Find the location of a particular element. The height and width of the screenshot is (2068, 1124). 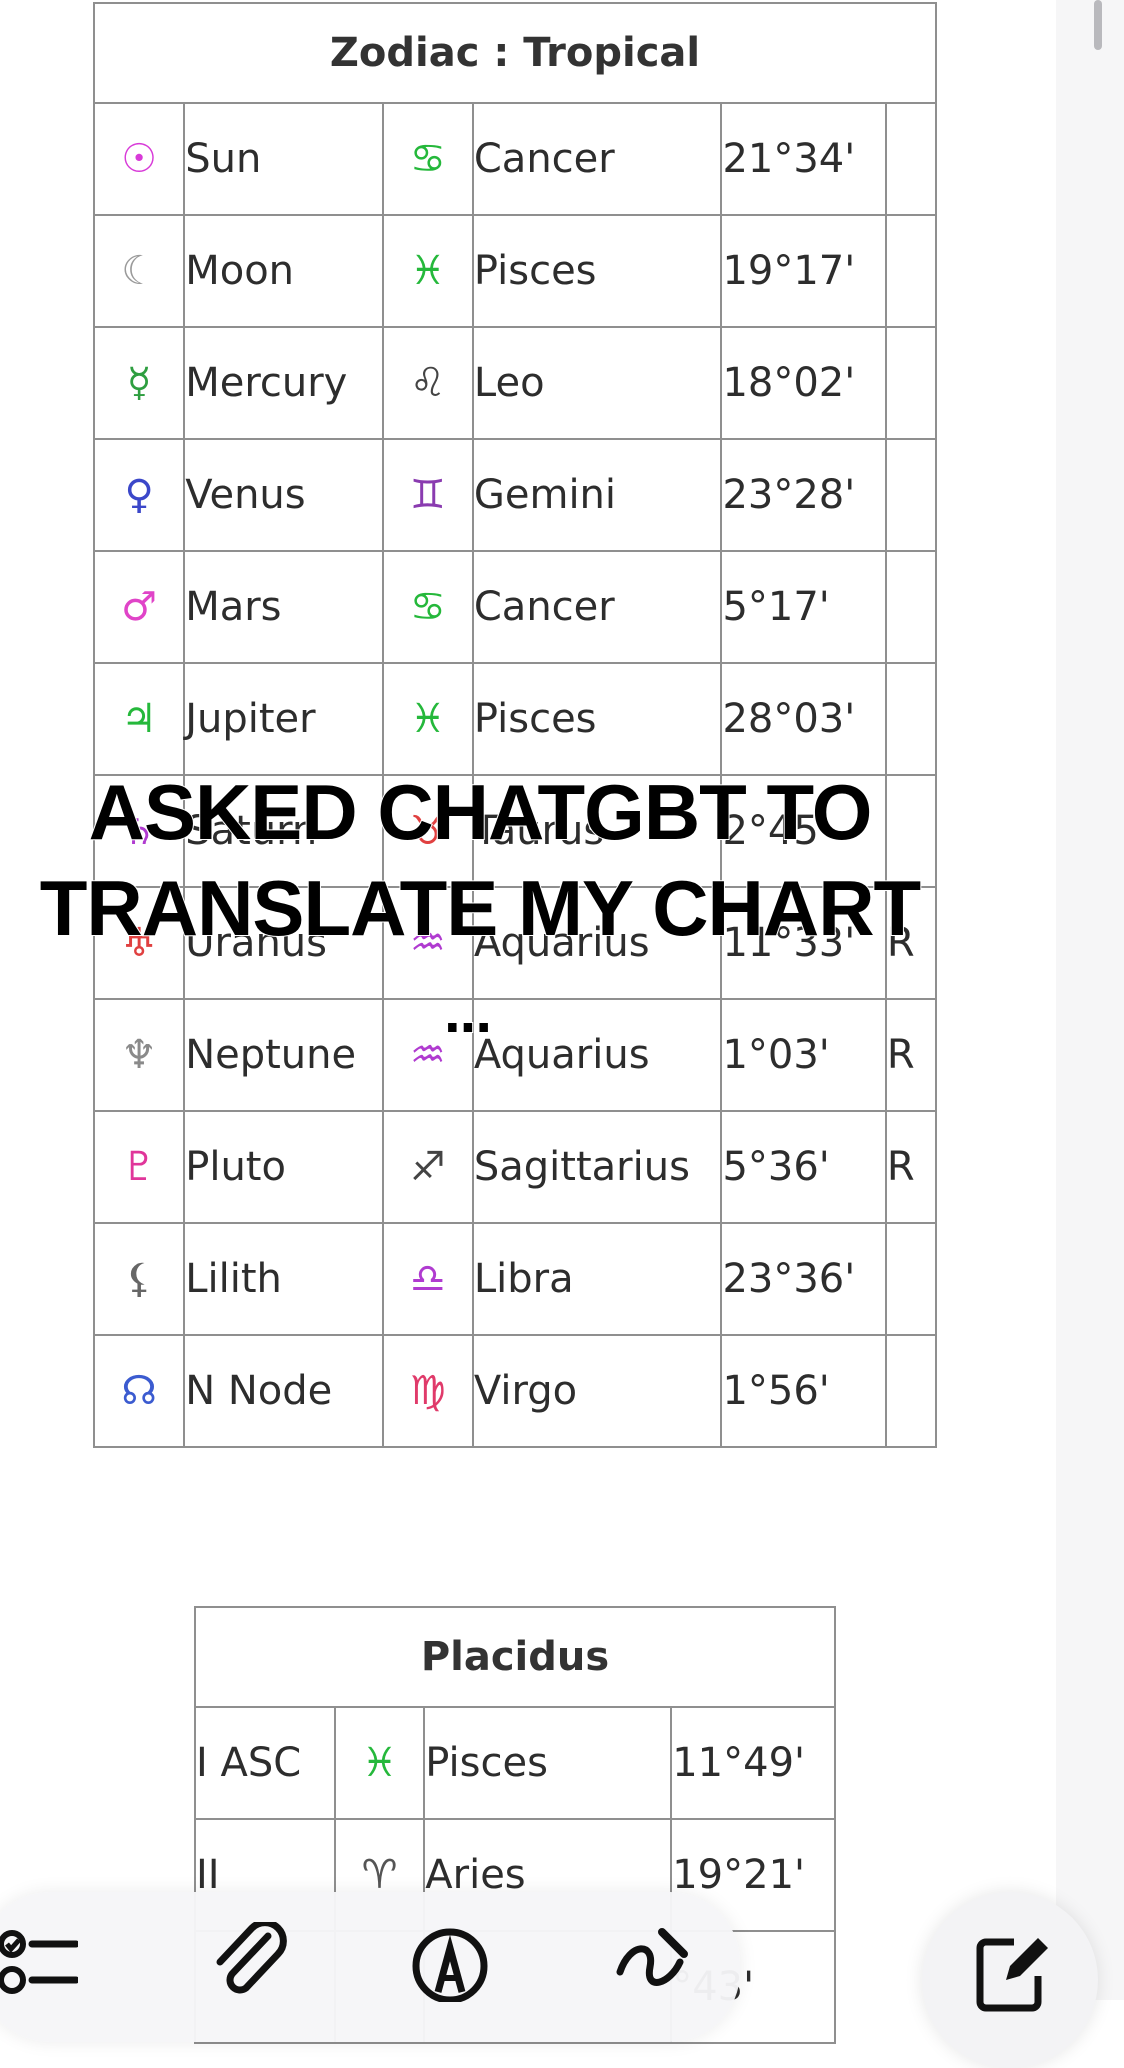

markup-pen-icon is located at coordinates (450, 1963).